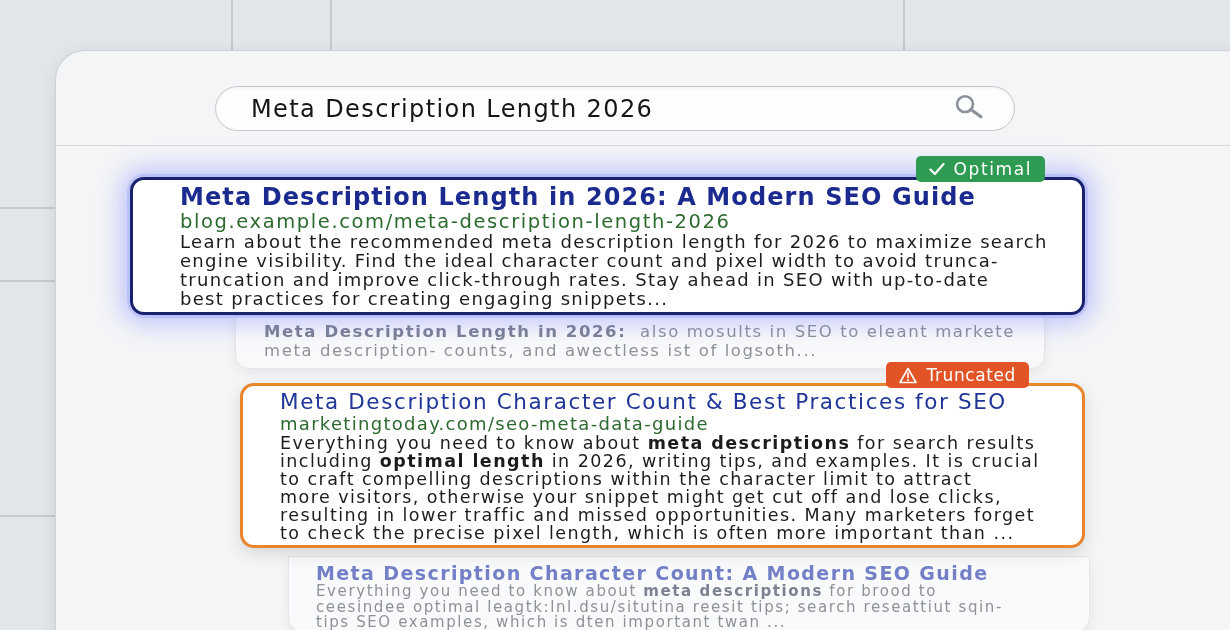  I want to click on badge-label: Truncated, so click(971, 375).